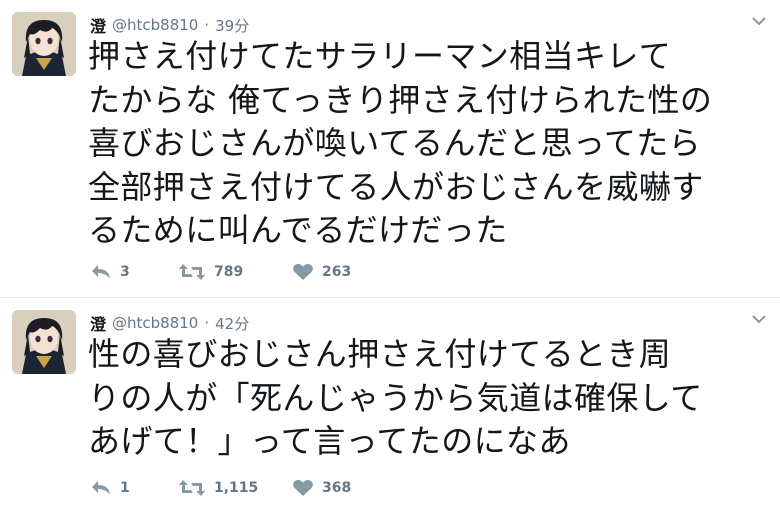 This screenshot has width=780, height=518. I want to click on retweet-button: 789, so click(221, 272).